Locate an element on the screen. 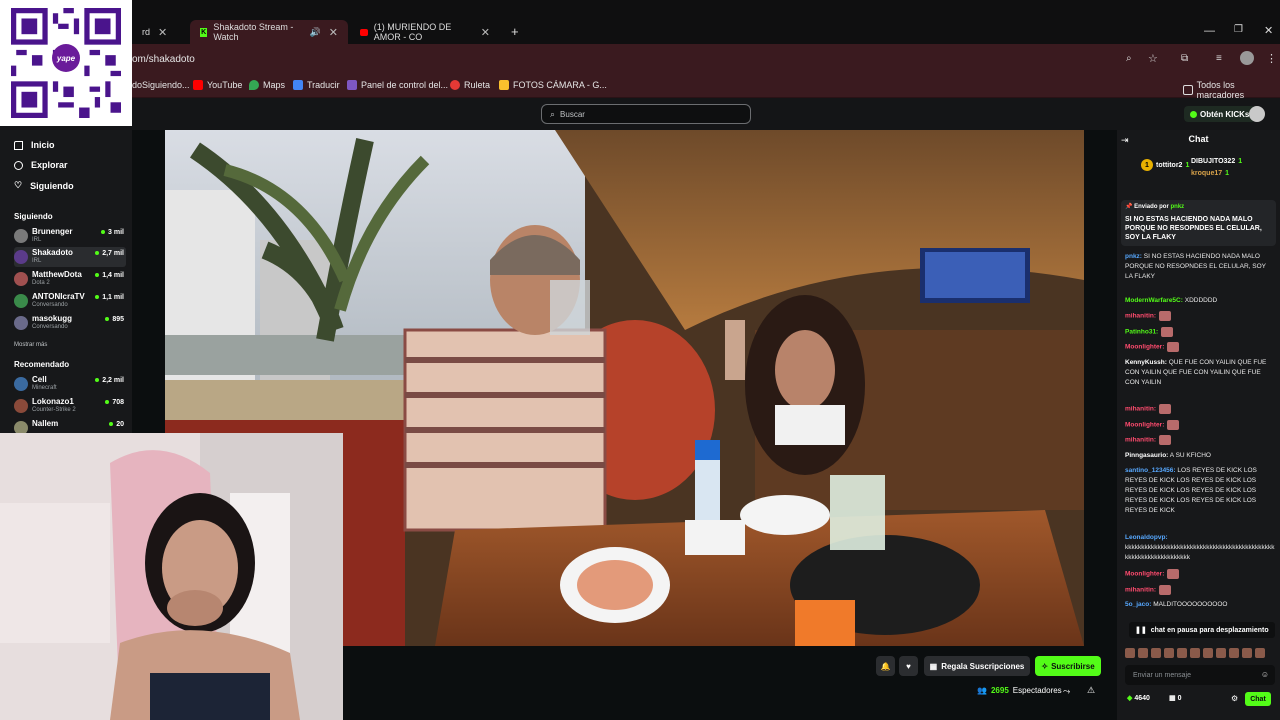 The height and width of the screenshot is (720, 1280). window-close-icon: ✕ is located at coordinates (1268, 30).